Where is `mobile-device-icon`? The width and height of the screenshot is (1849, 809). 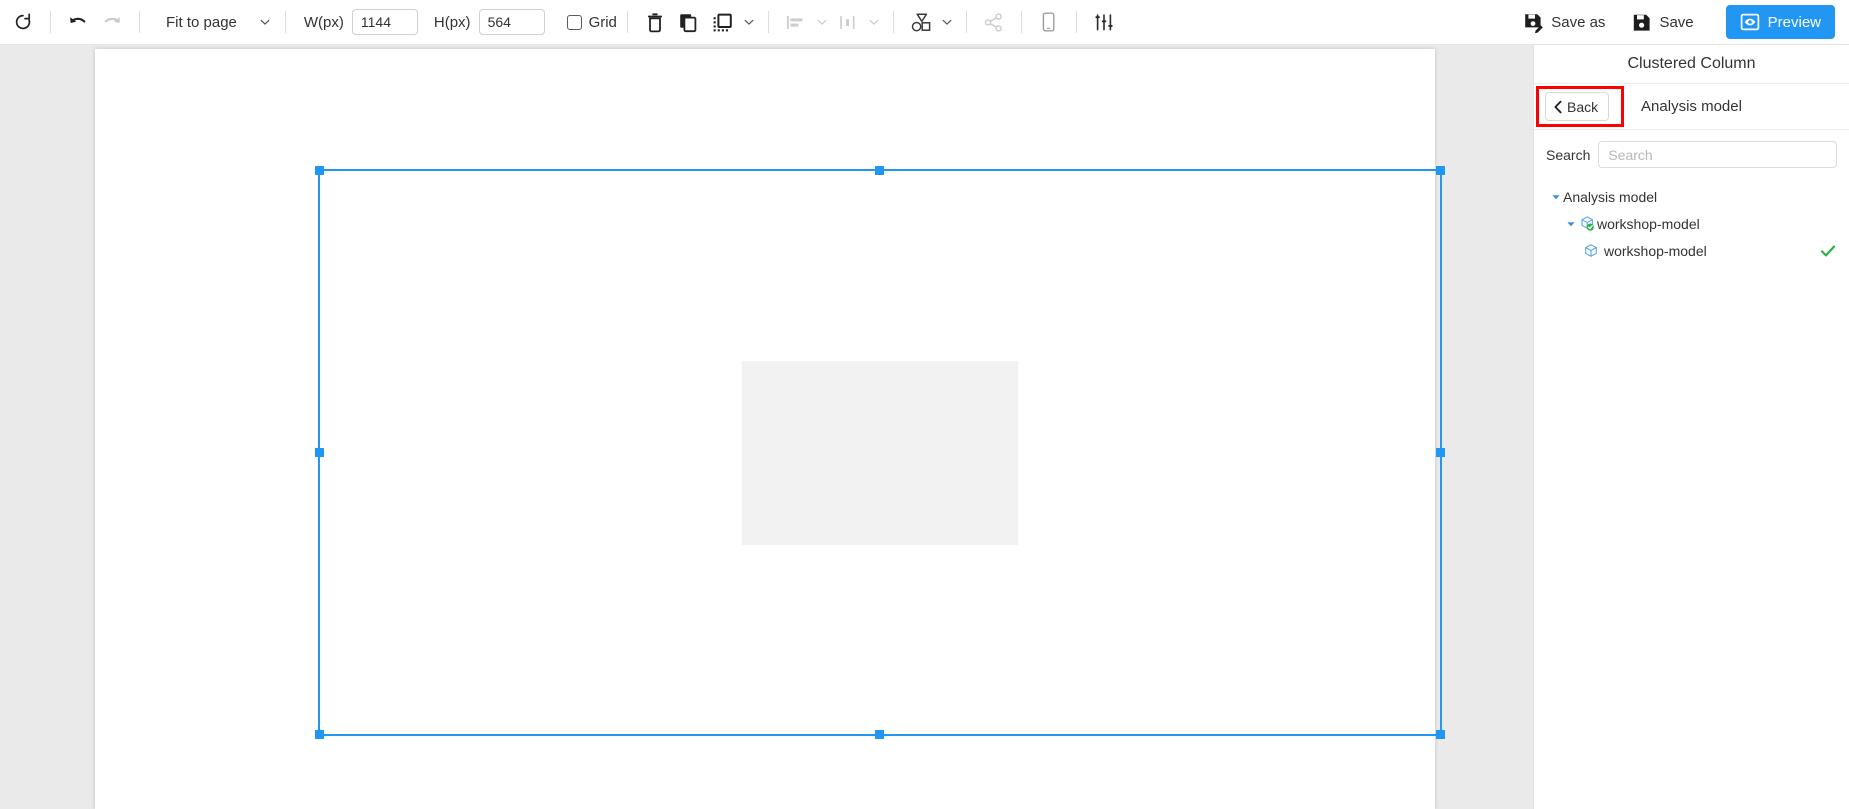
mobile-device-icon is located at coordinates (1049, 22).